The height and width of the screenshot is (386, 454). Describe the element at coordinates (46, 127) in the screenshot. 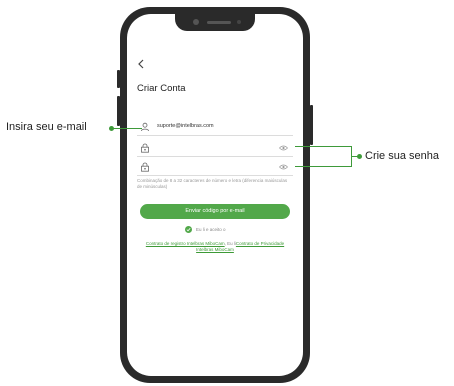

I see `email-callout-label: Insira seu e-mail` at that location.